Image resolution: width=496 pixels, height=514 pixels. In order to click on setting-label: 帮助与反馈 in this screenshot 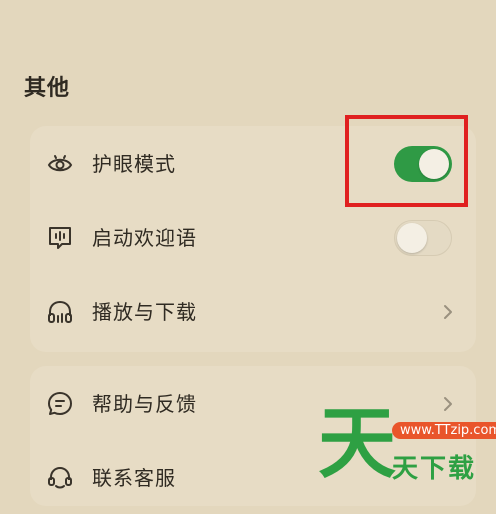, I will do `click(144, 404)`.